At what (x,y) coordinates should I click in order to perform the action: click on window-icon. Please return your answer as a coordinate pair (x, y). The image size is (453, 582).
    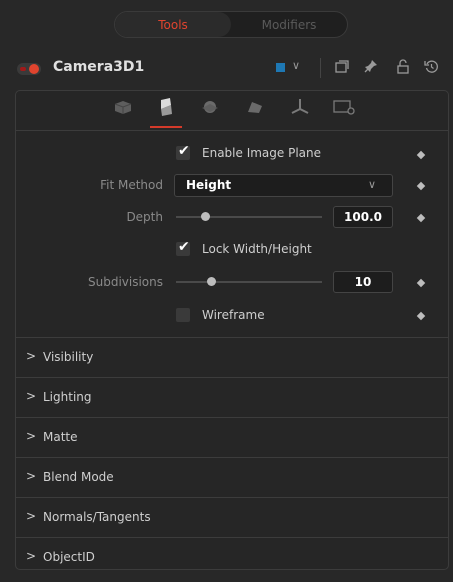
    Looking at the image, I should click on (342, 67).